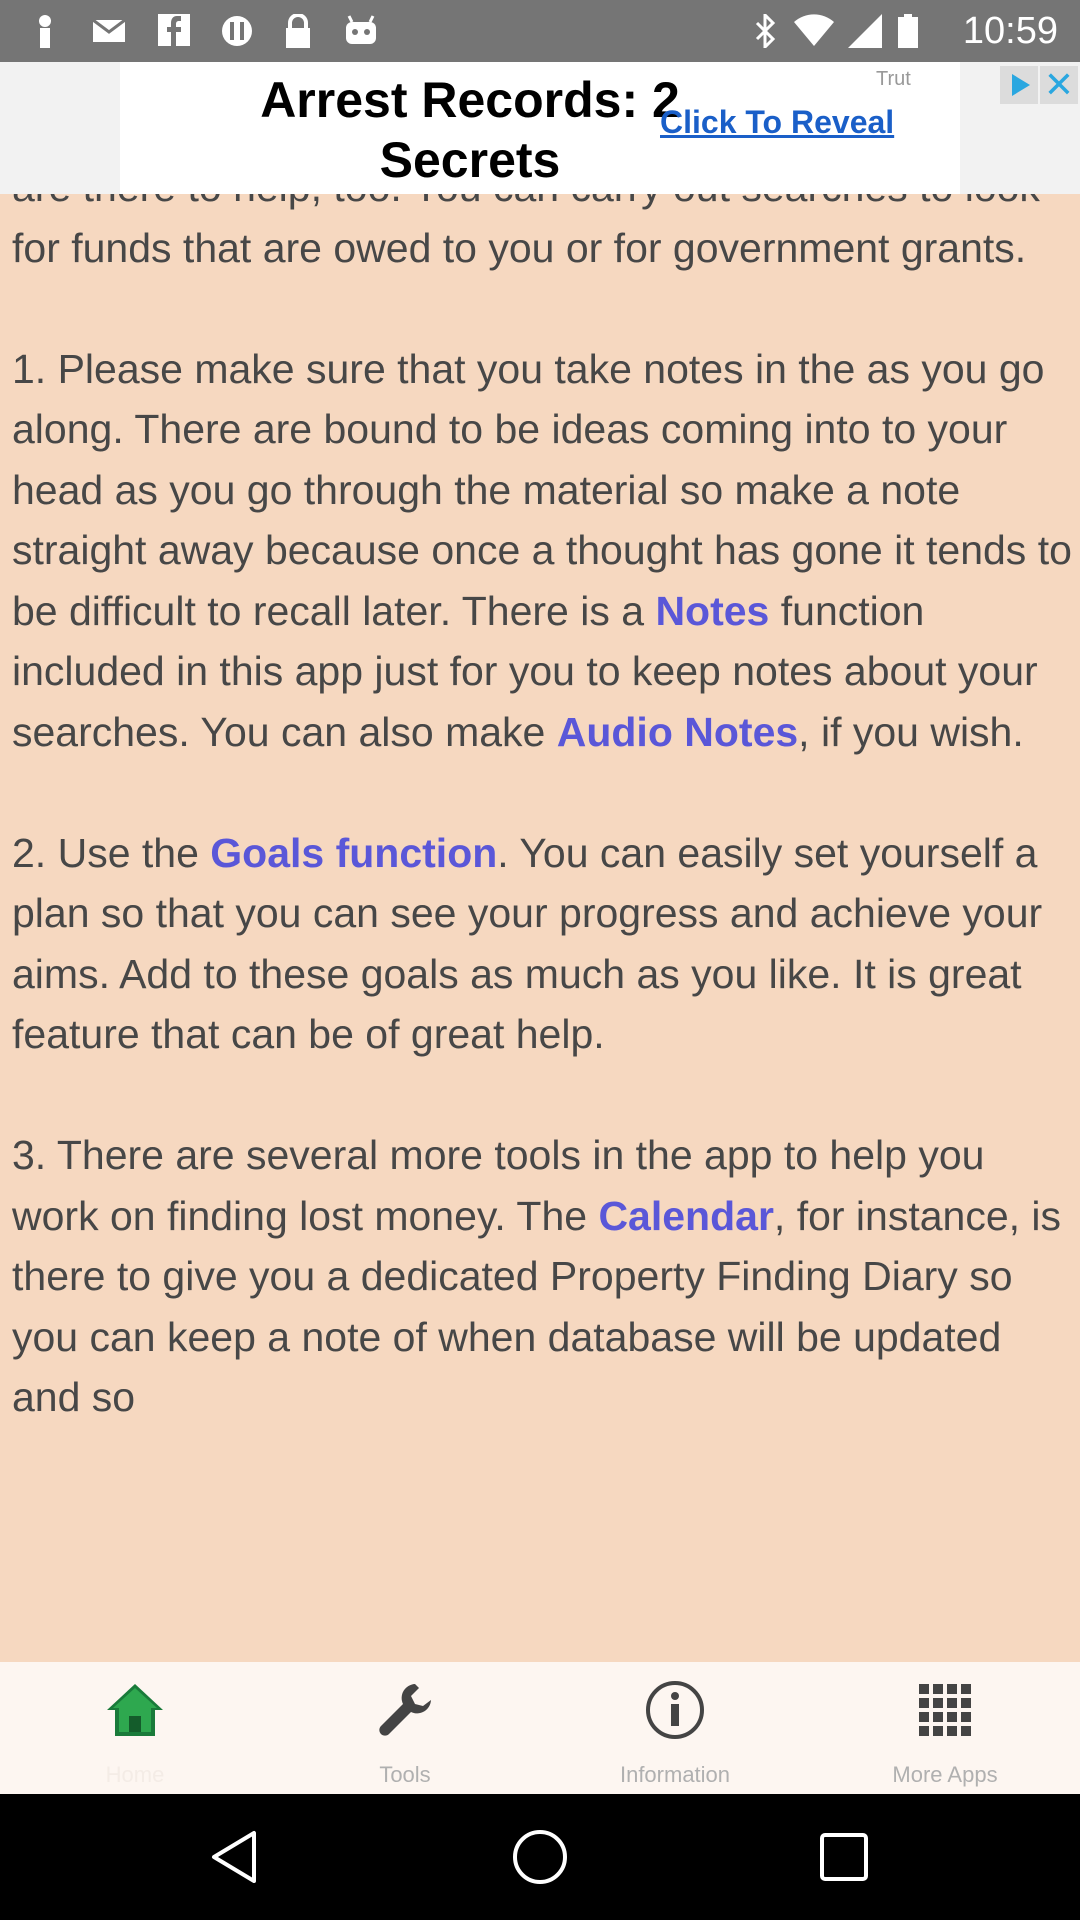 This screenshot has height=1920, width=1080. I want to click on bottom-tab-bar: Home Tools Information More Apps, so click(540, 1728).